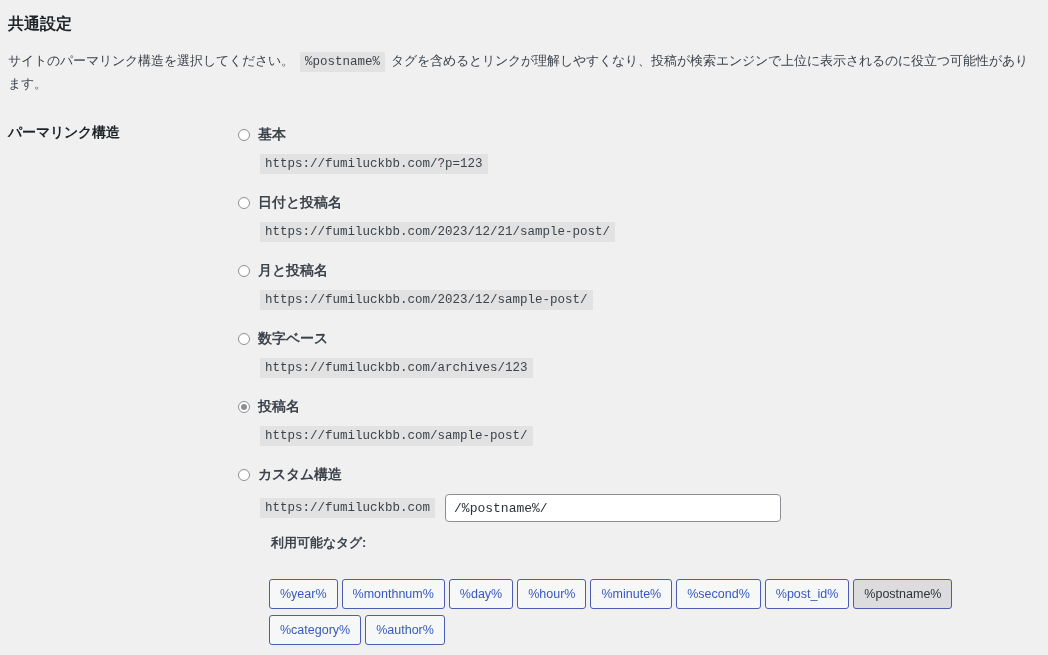  I want to click on field-label: パーマリンク構造, so click(64, 133).